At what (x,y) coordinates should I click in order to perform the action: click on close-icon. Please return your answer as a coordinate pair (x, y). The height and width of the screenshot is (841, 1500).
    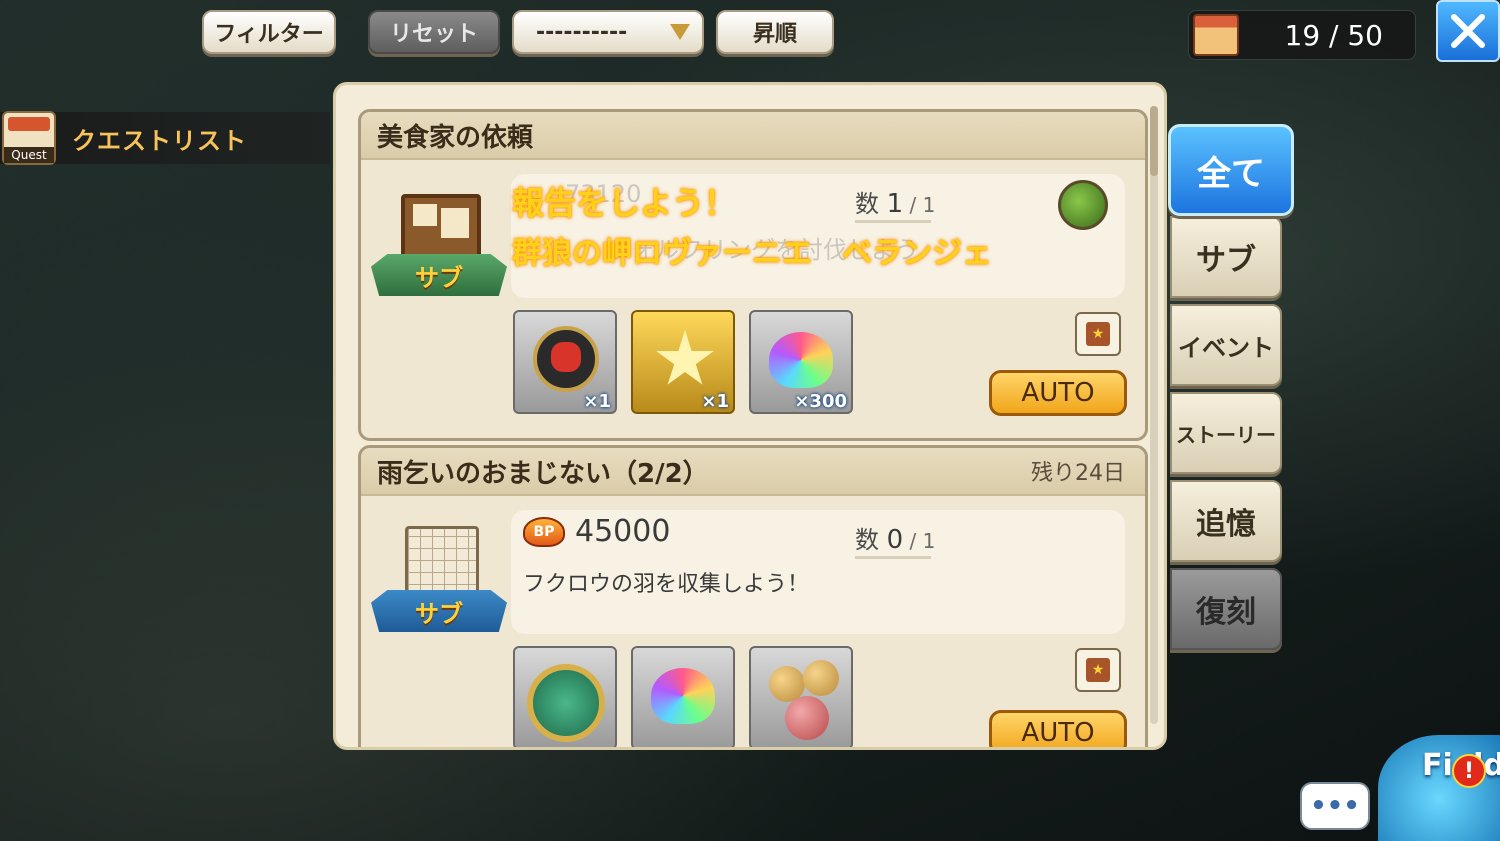
    Looking at the image, I should click on (1468, 31).